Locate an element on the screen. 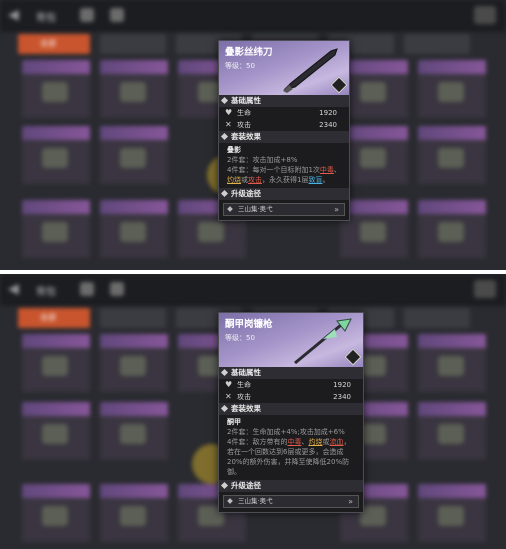 This screenshot has height=549, width=506. set-bonus-4: 4件套：每对一个目标附加1次中毒、灼烧或攻击，永久获得1层致盲。 is located at coordinates (284, 175).